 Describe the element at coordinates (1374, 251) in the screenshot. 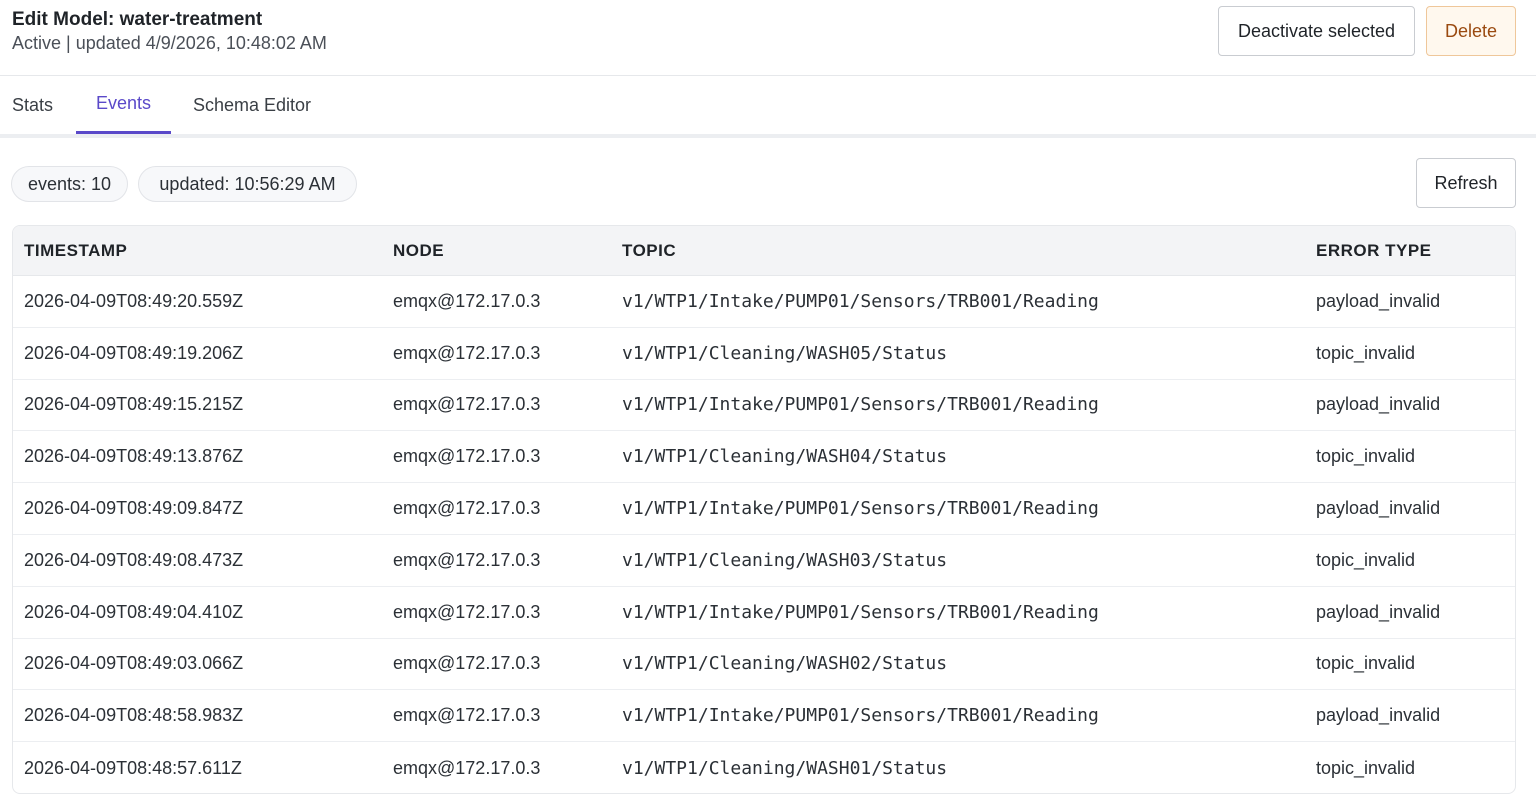

I see `column-header-error-type: ERROR TYPE` at that location.